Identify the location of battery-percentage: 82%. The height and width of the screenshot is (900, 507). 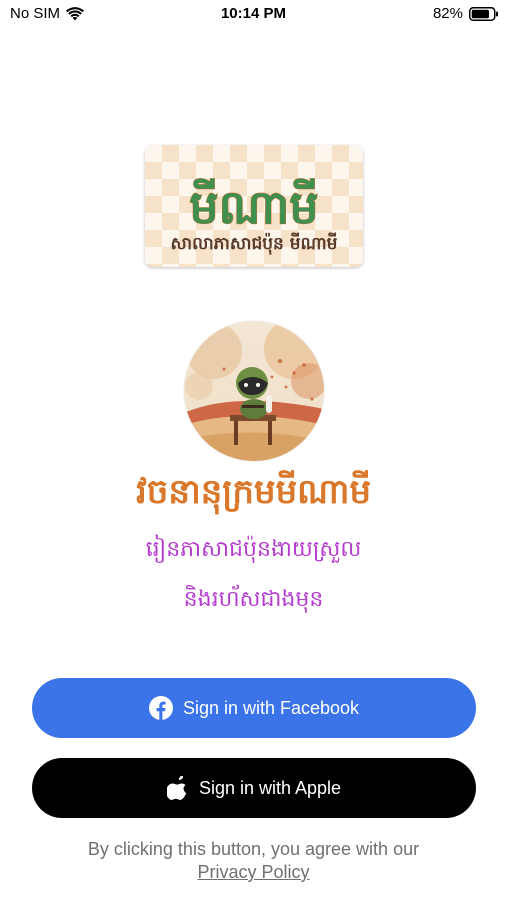
(447, 13).